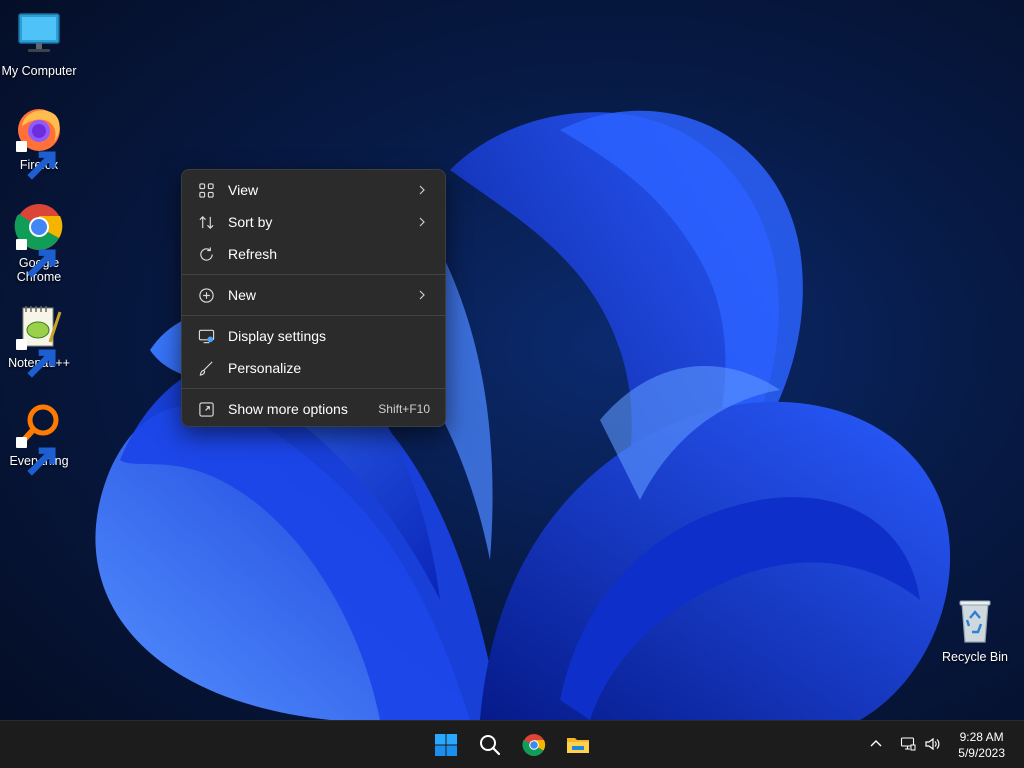 The image size is (1024, 768). I want to click on menu-item-label: Show more options, so click(288, 409).